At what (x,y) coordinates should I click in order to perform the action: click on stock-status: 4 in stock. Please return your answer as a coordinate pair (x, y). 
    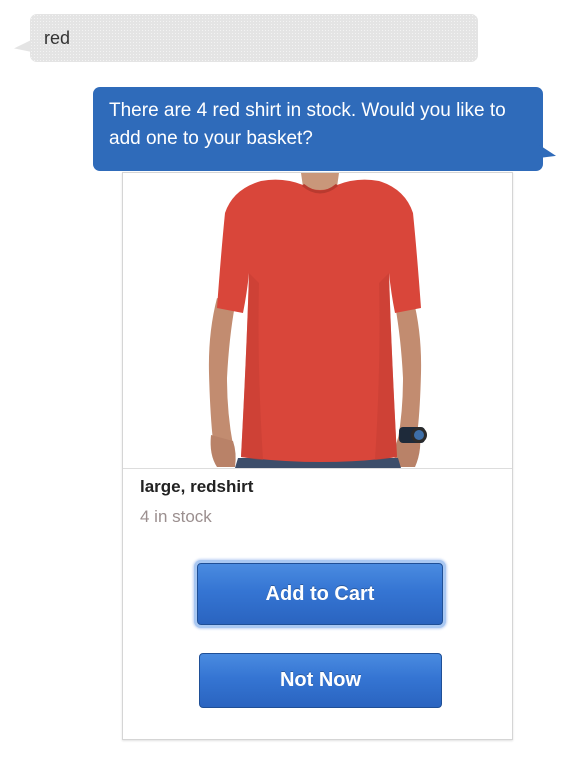
    Looking at the image, I should click on (176, 516).